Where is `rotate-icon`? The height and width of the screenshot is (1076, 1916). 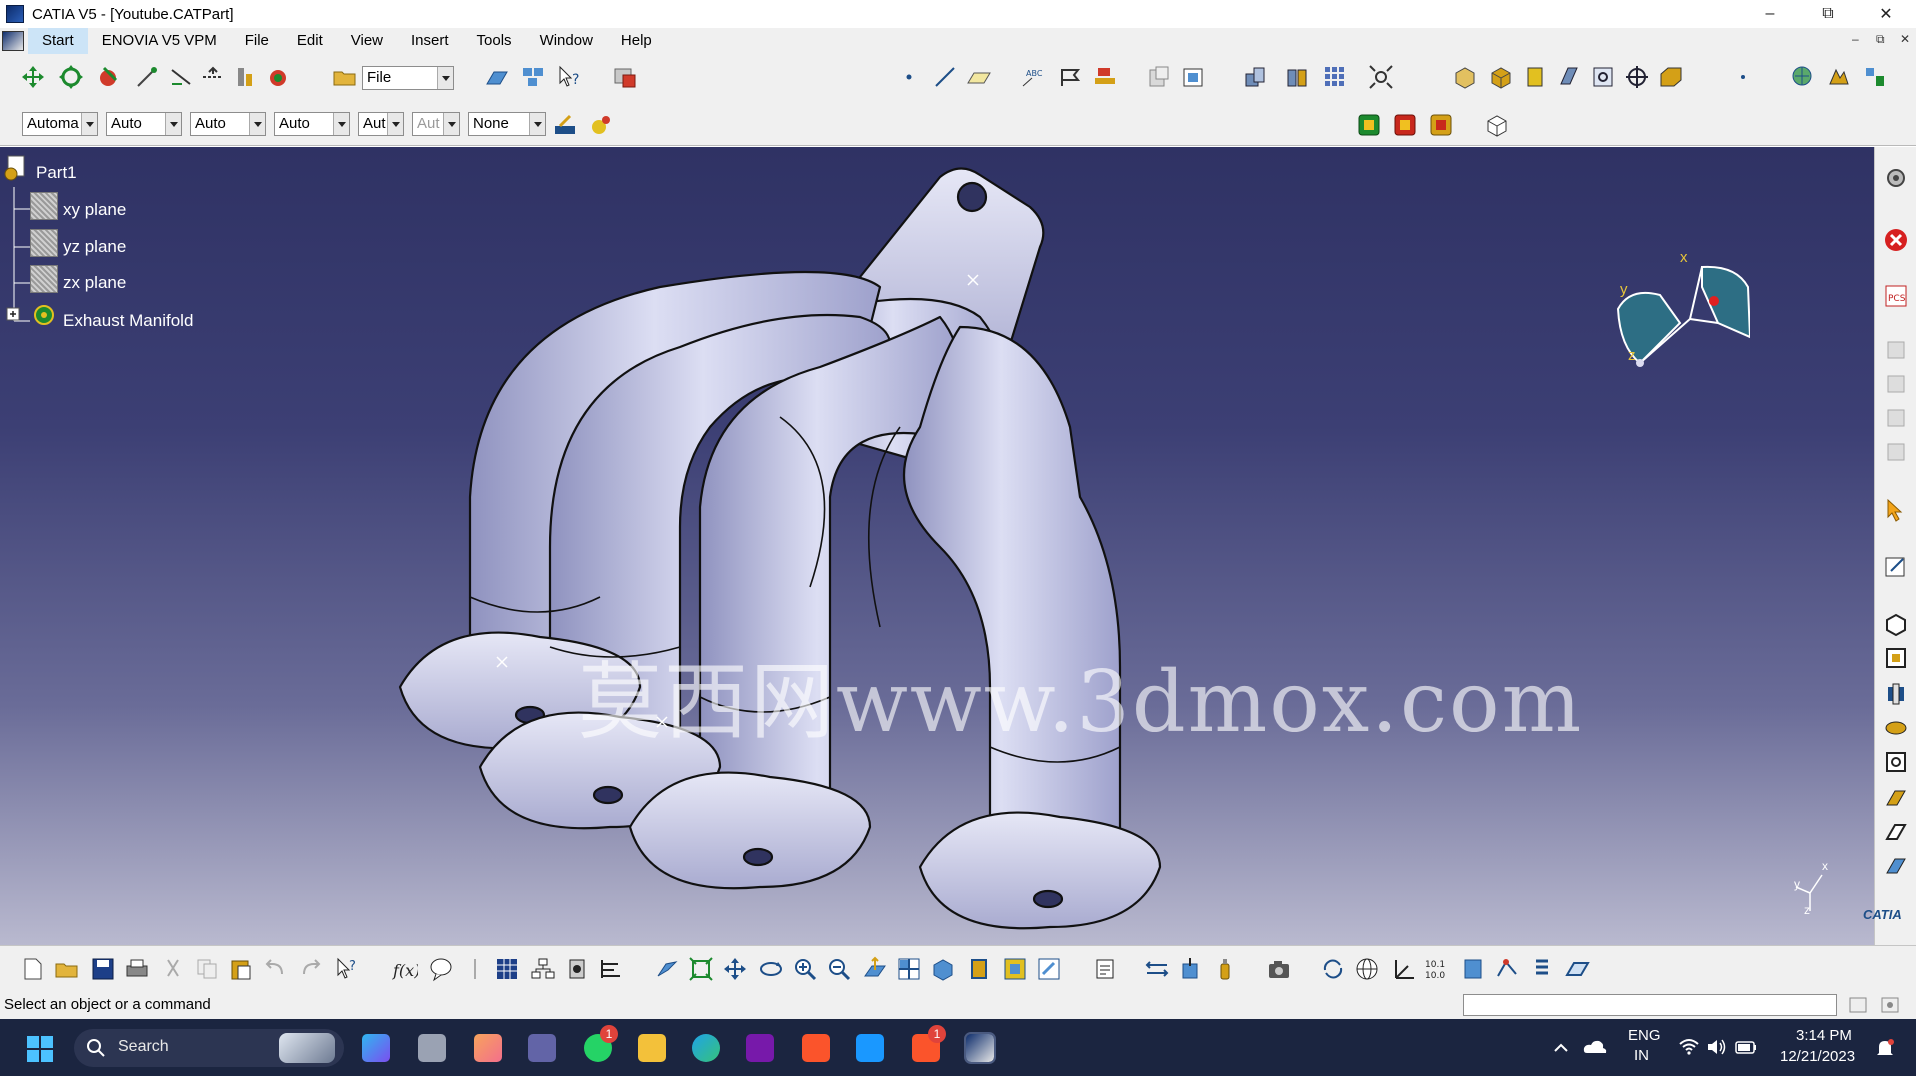
rotate-icon is located at coordinates (771, 969).